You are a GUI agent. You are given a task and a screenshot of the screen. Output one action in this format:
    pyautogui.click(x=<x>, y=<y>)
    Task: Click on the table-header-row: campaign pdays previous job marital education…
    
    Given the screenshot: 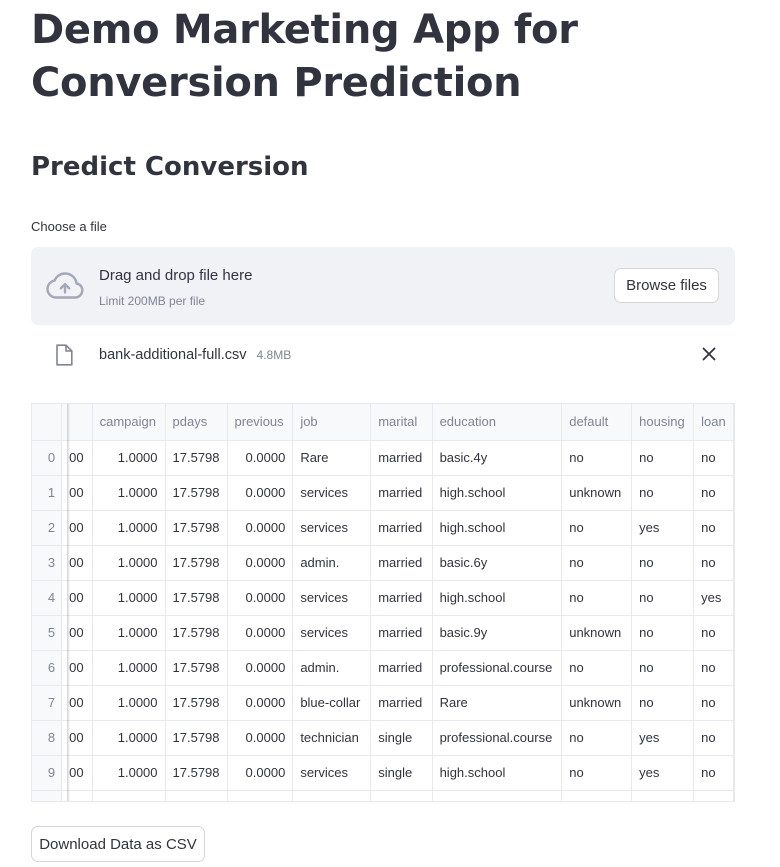 What is the action you would take?
    pyautogui.click(x=383, y=422)
    